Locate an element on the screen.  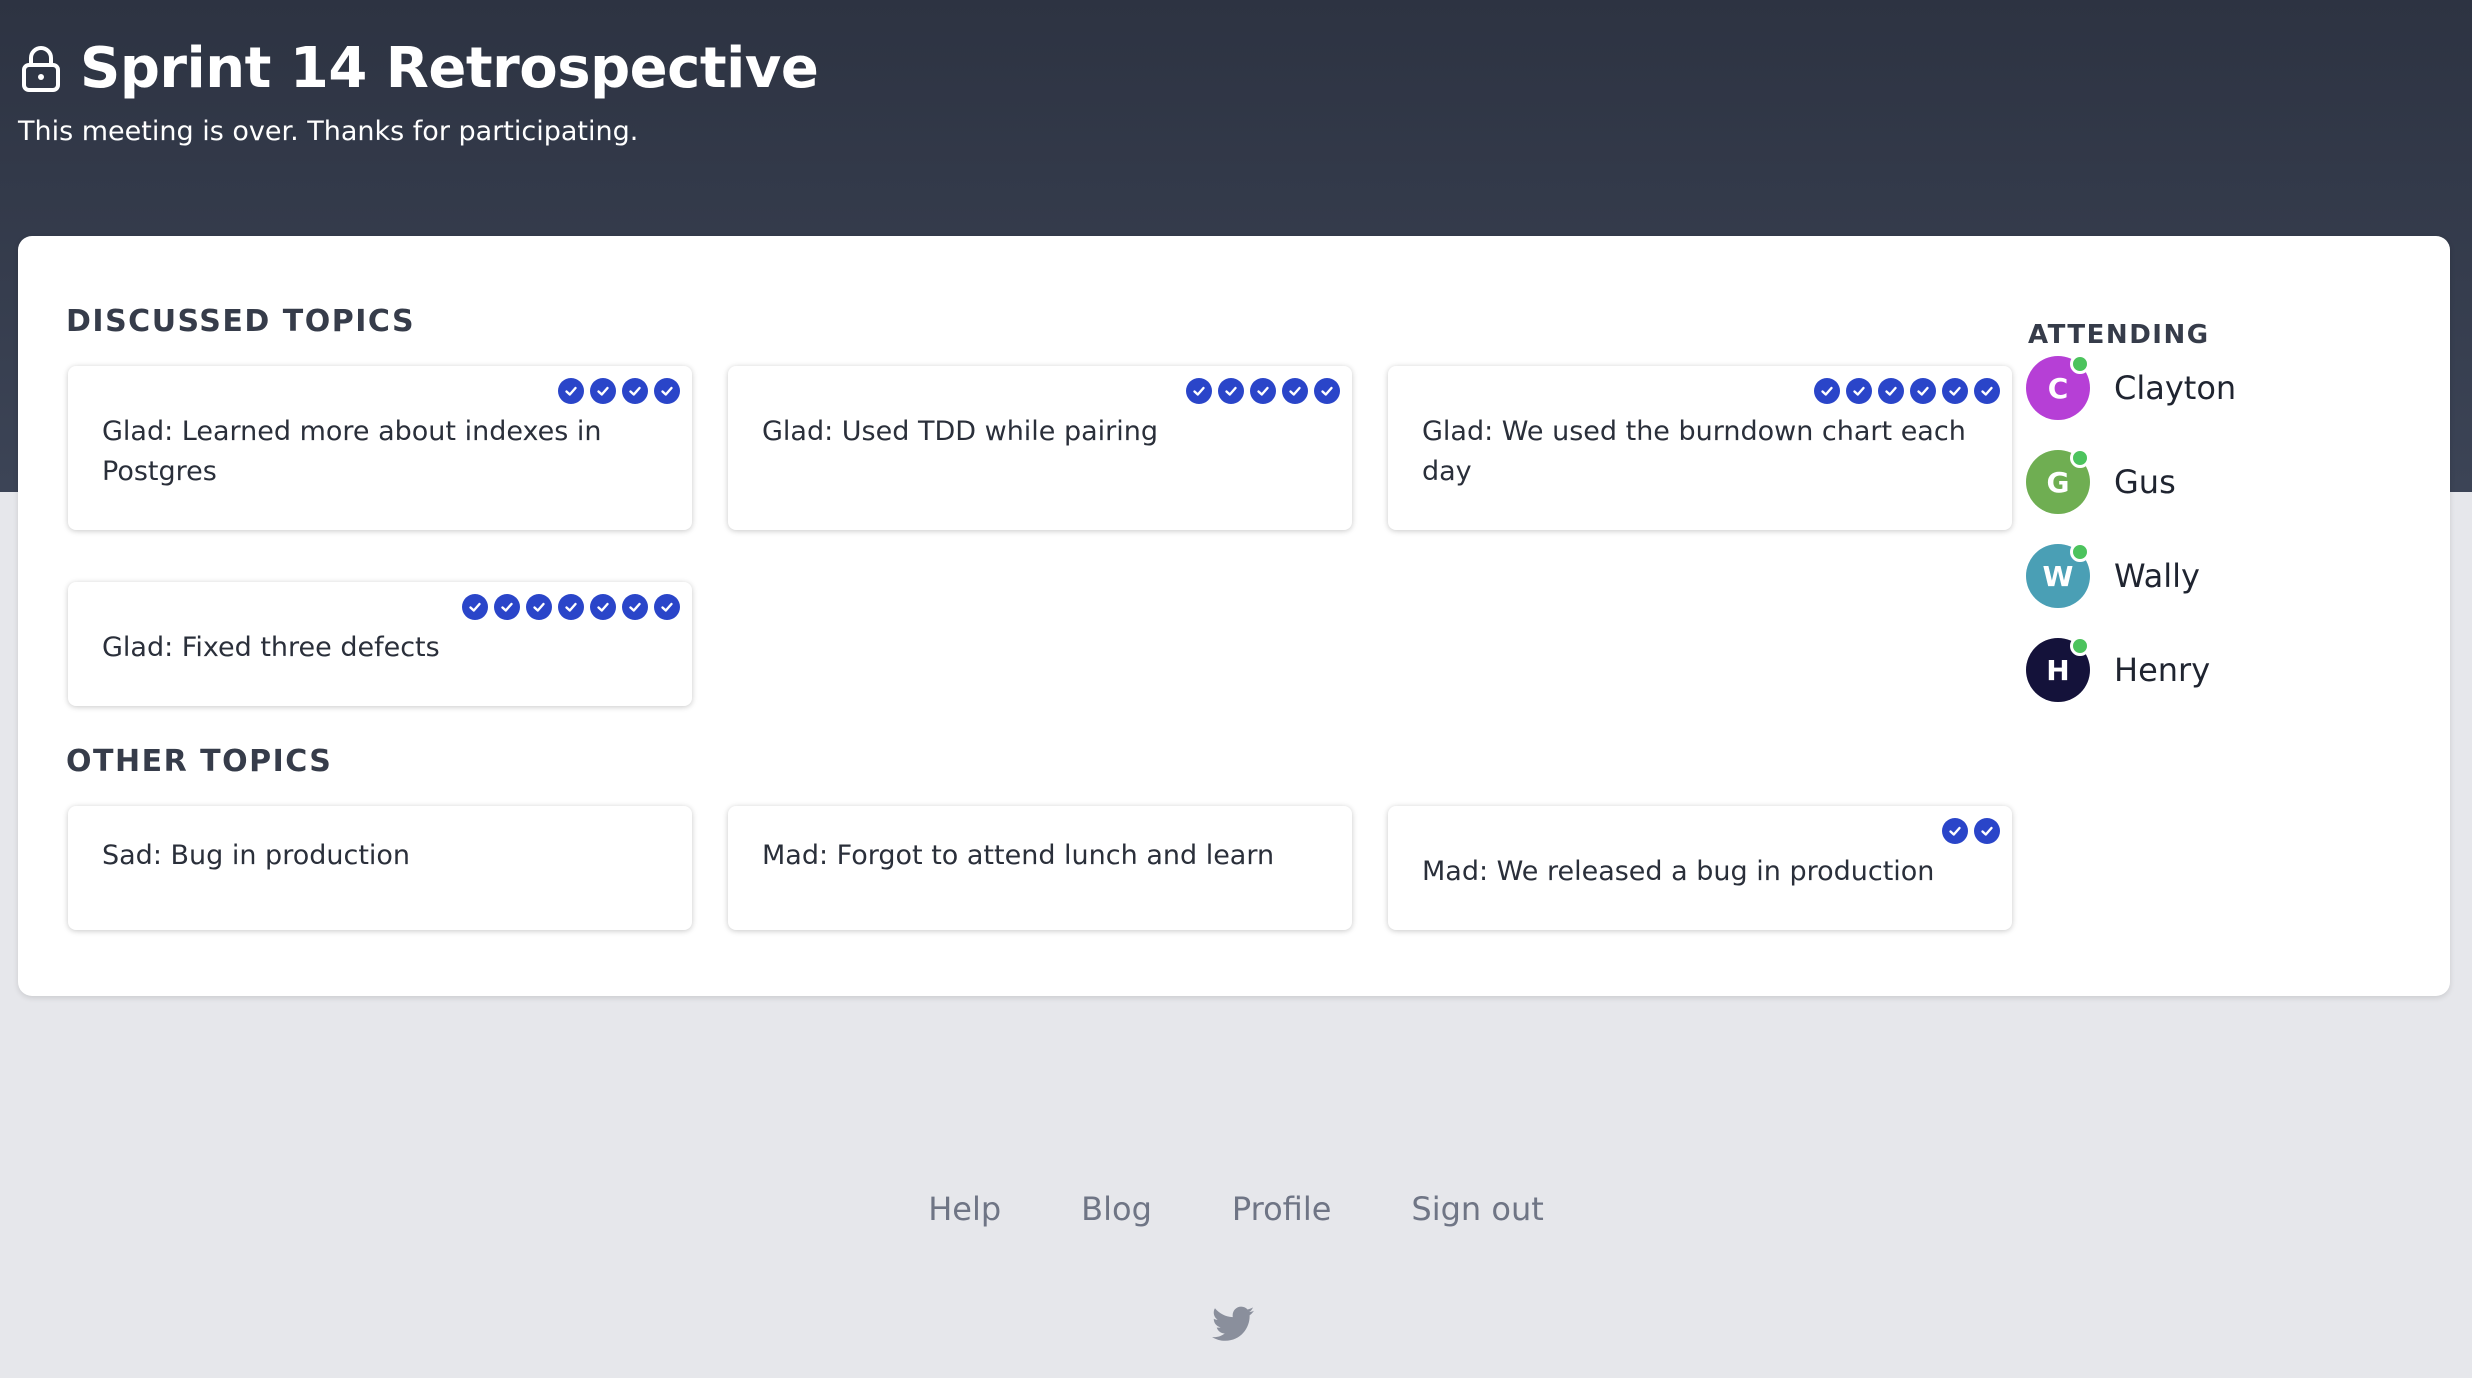
avatar-initial: H is located at coordinates (2058, 670).